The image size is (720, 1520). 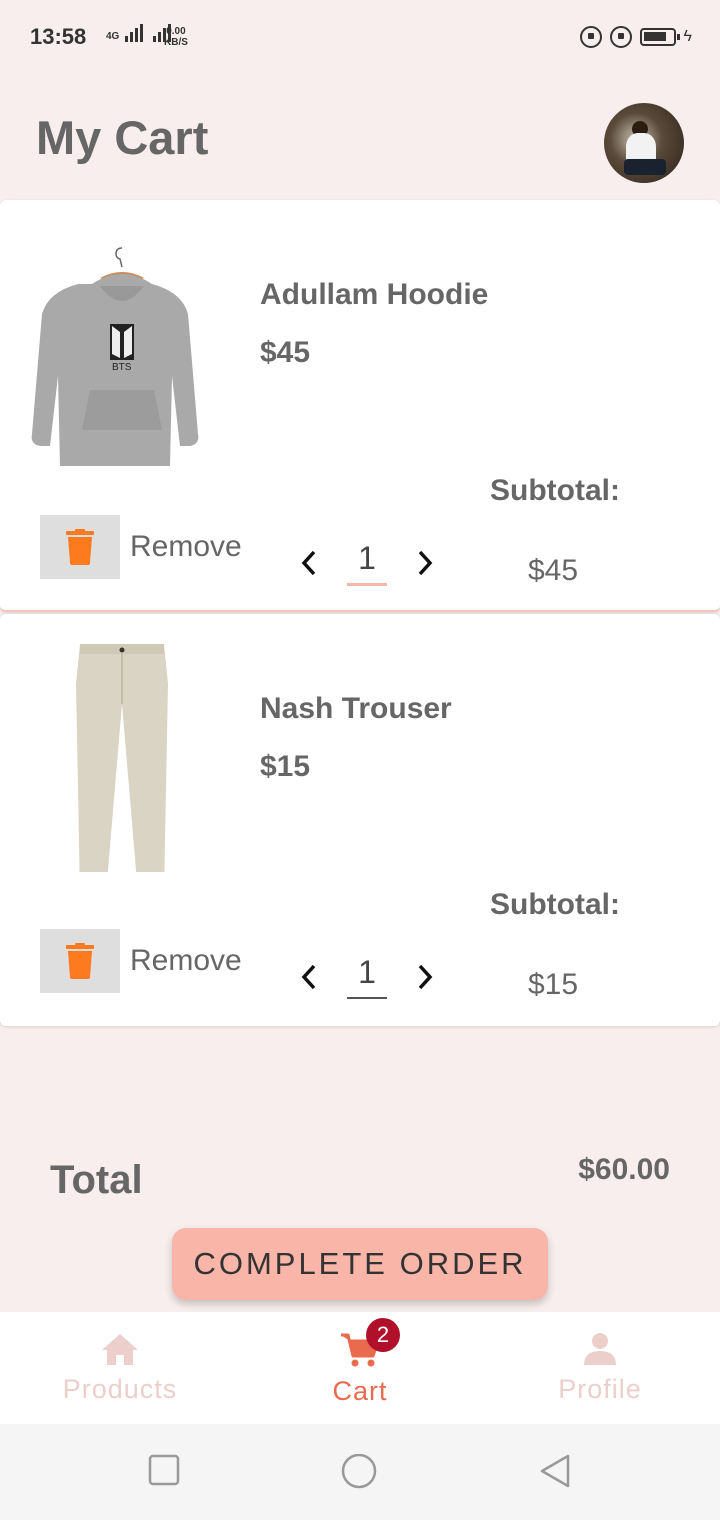 What do you see at coordinates (687, 36) in the screenshot?
I see `charging-icon: ϟ` at bounding box center [687, 36].